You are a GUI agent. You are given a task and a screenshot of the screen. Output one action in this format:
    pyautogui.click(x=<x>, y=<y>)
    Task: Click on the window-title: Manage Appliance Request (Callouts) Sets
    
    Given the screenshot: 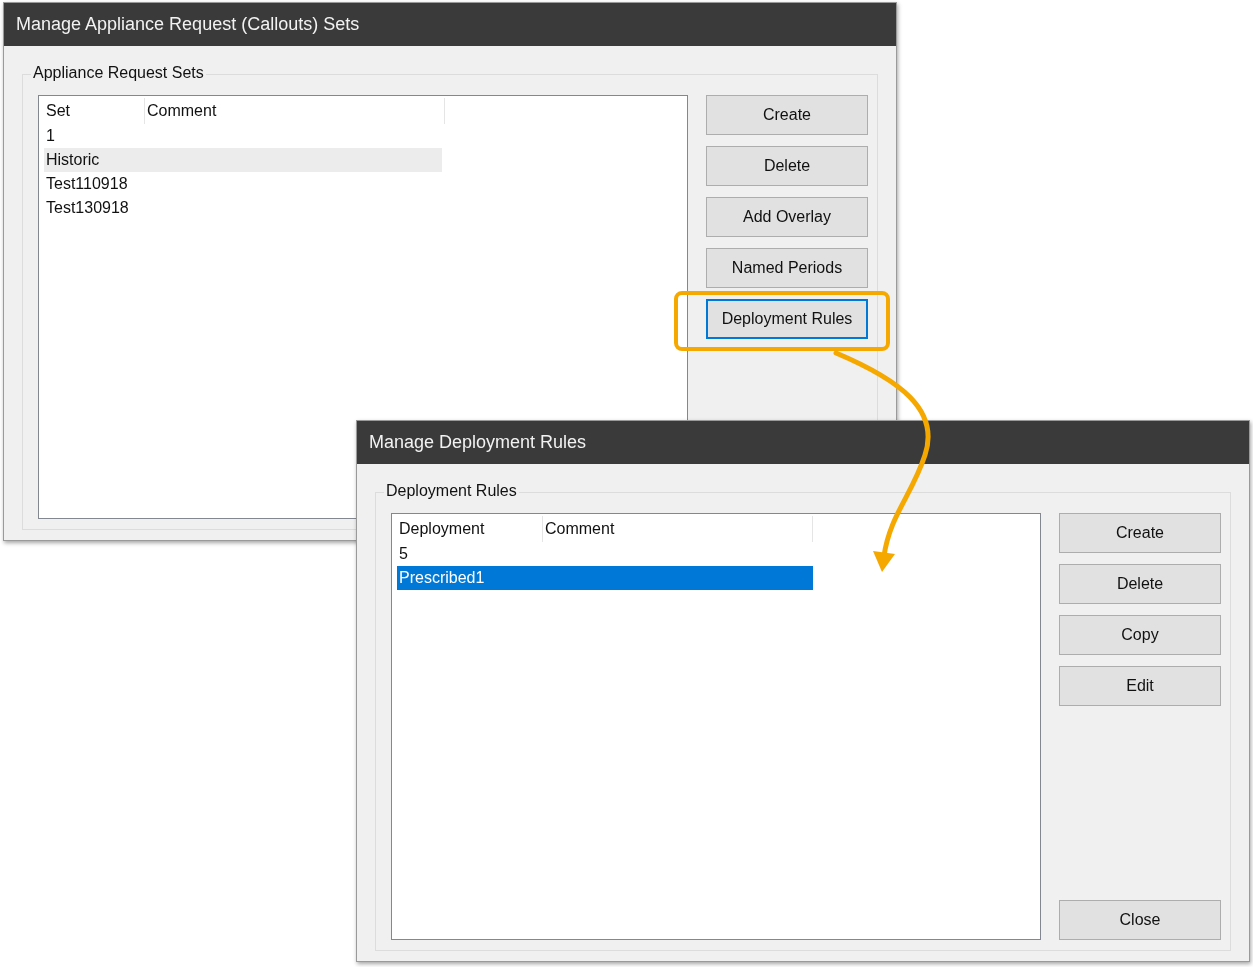 What is the action you would take?
    pyautogui.click(x=450, y=24)
    